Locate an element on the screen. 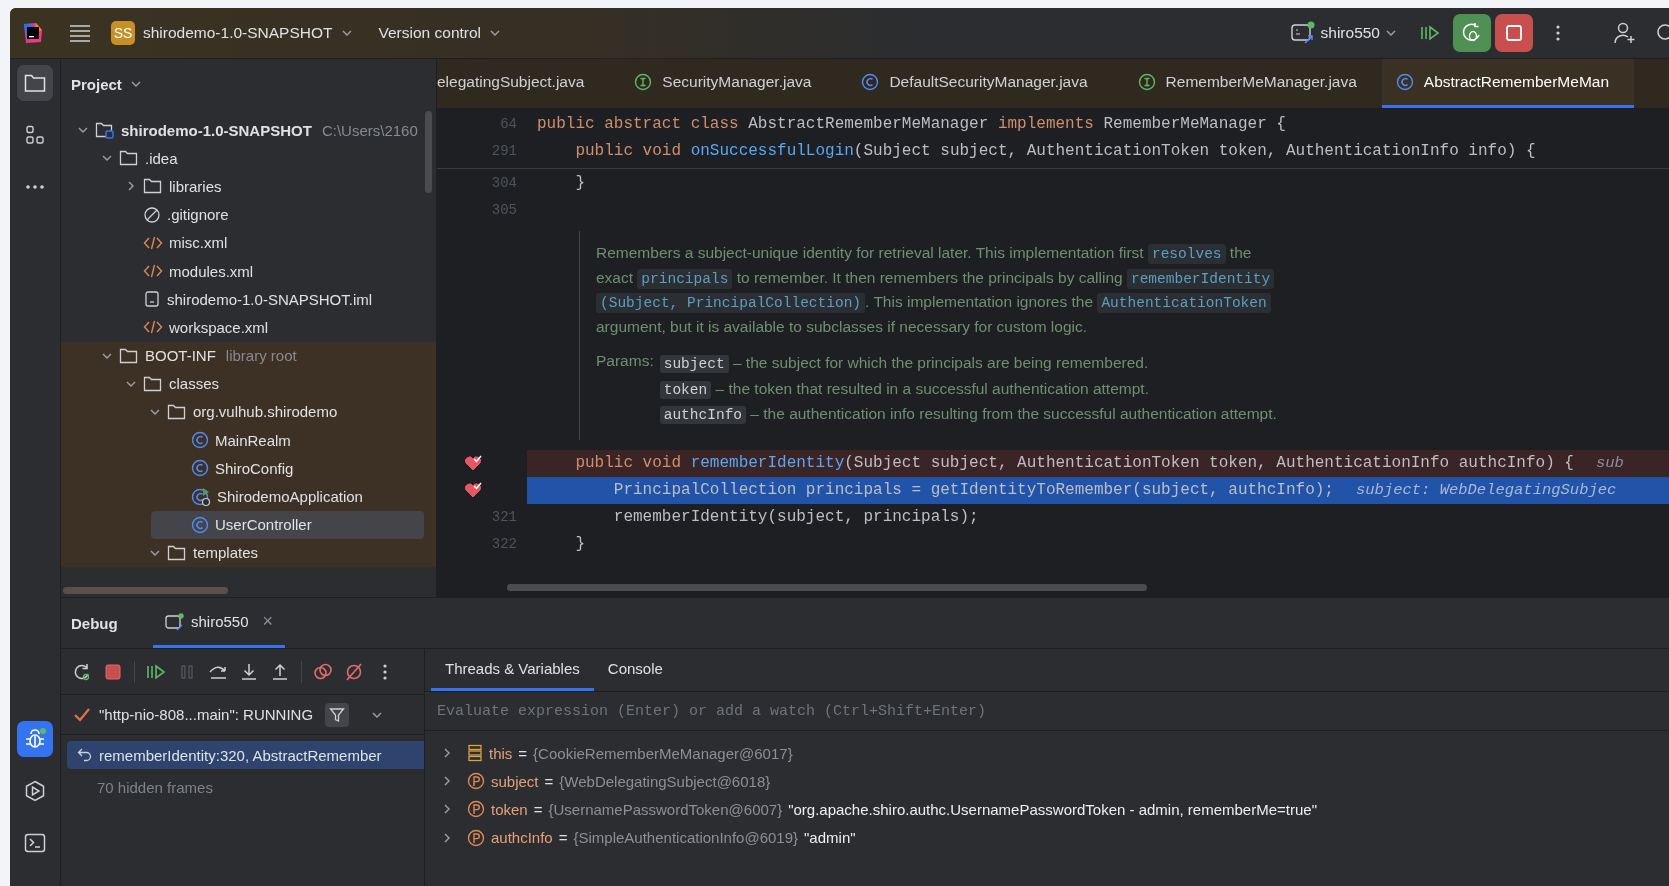  editor-tab: SecurityManager.java is located at coordinates (723, 83).